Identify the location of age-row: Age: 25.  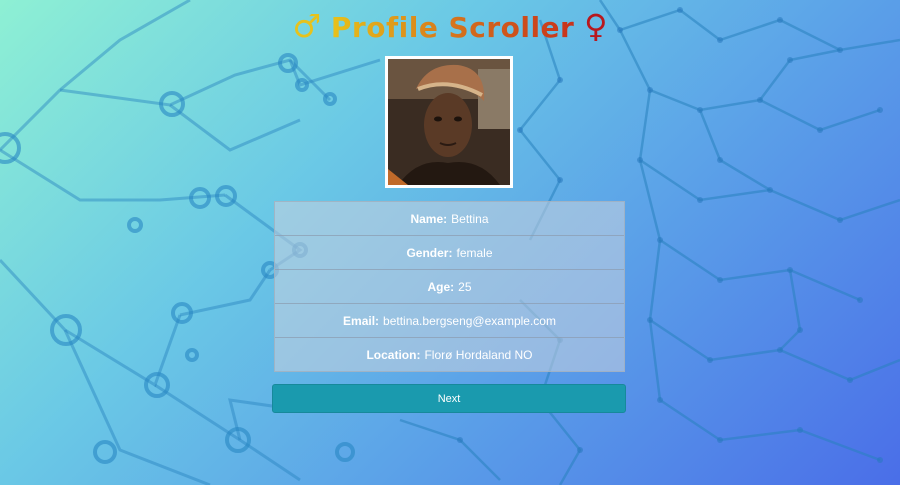
(449, 287).